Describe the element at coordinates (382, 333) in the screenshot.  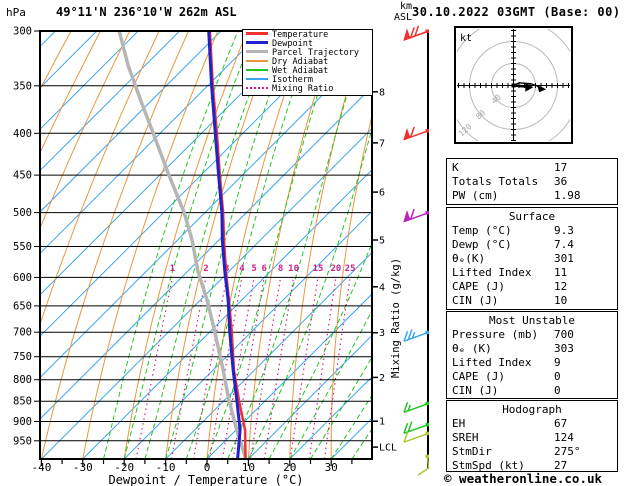
I see `svg-text: 3` at that location.